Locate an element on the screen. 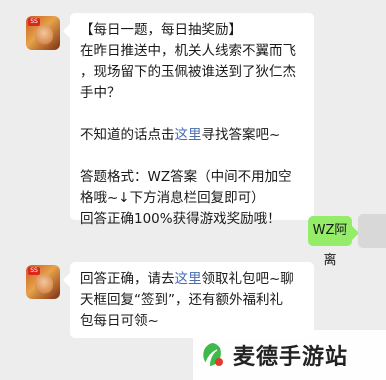  question-line: 在昨日推送中，机关人线索不翼而飞 is located at coordinates (188, 51).